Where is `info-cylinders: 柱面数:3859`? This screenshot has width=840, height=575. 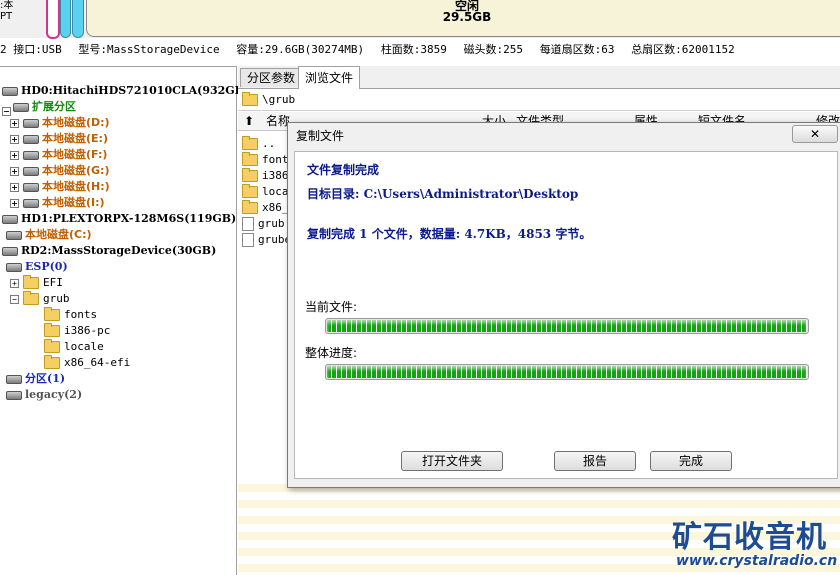
info-cylinders: 柱面数:3859 is located at coordinates (413, 49).